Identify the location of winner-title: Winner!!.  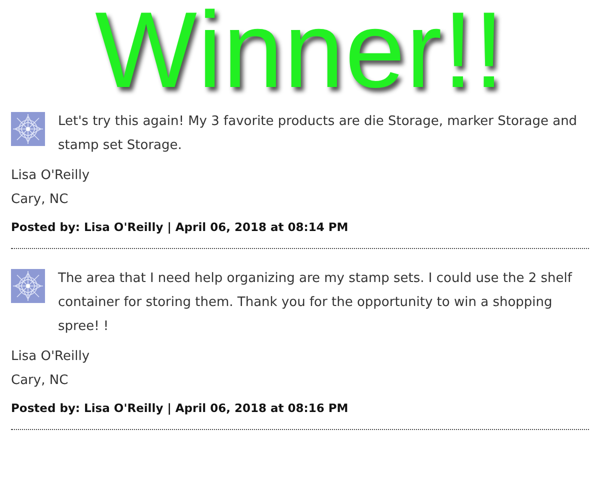
(300, 50).